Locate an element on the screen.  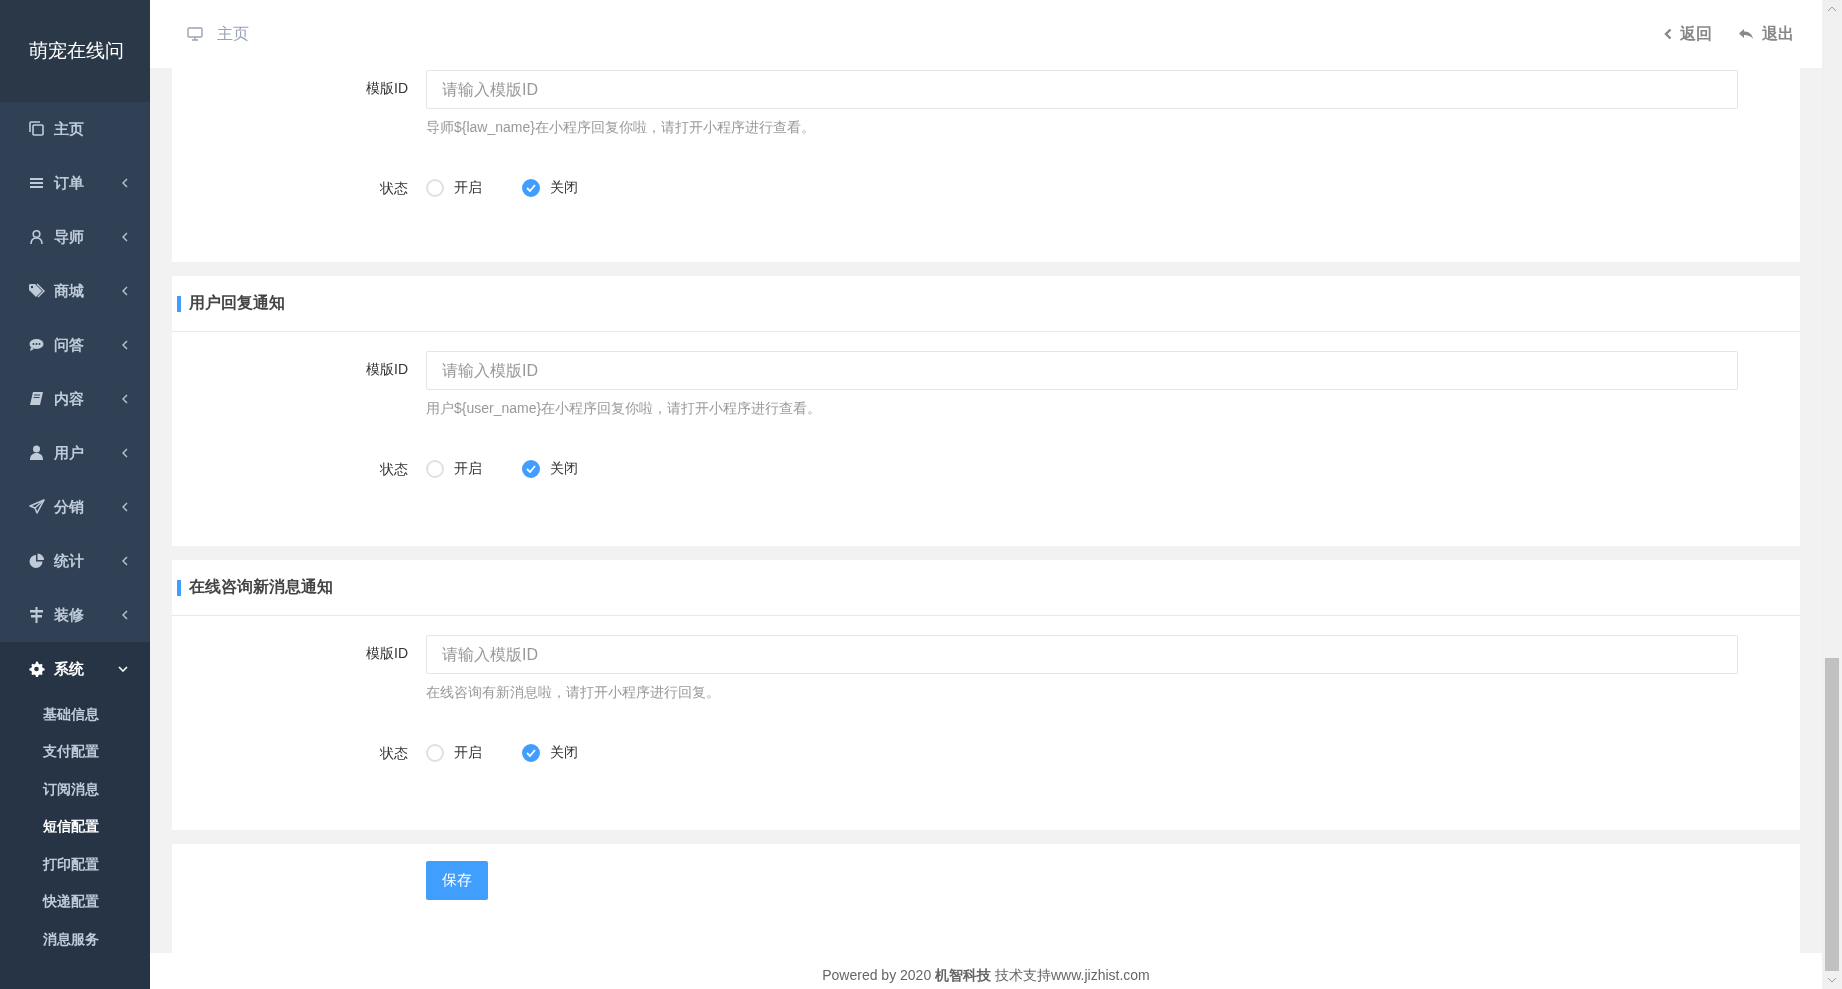
scroll-up-icon is located at coordinates (1832, 9).